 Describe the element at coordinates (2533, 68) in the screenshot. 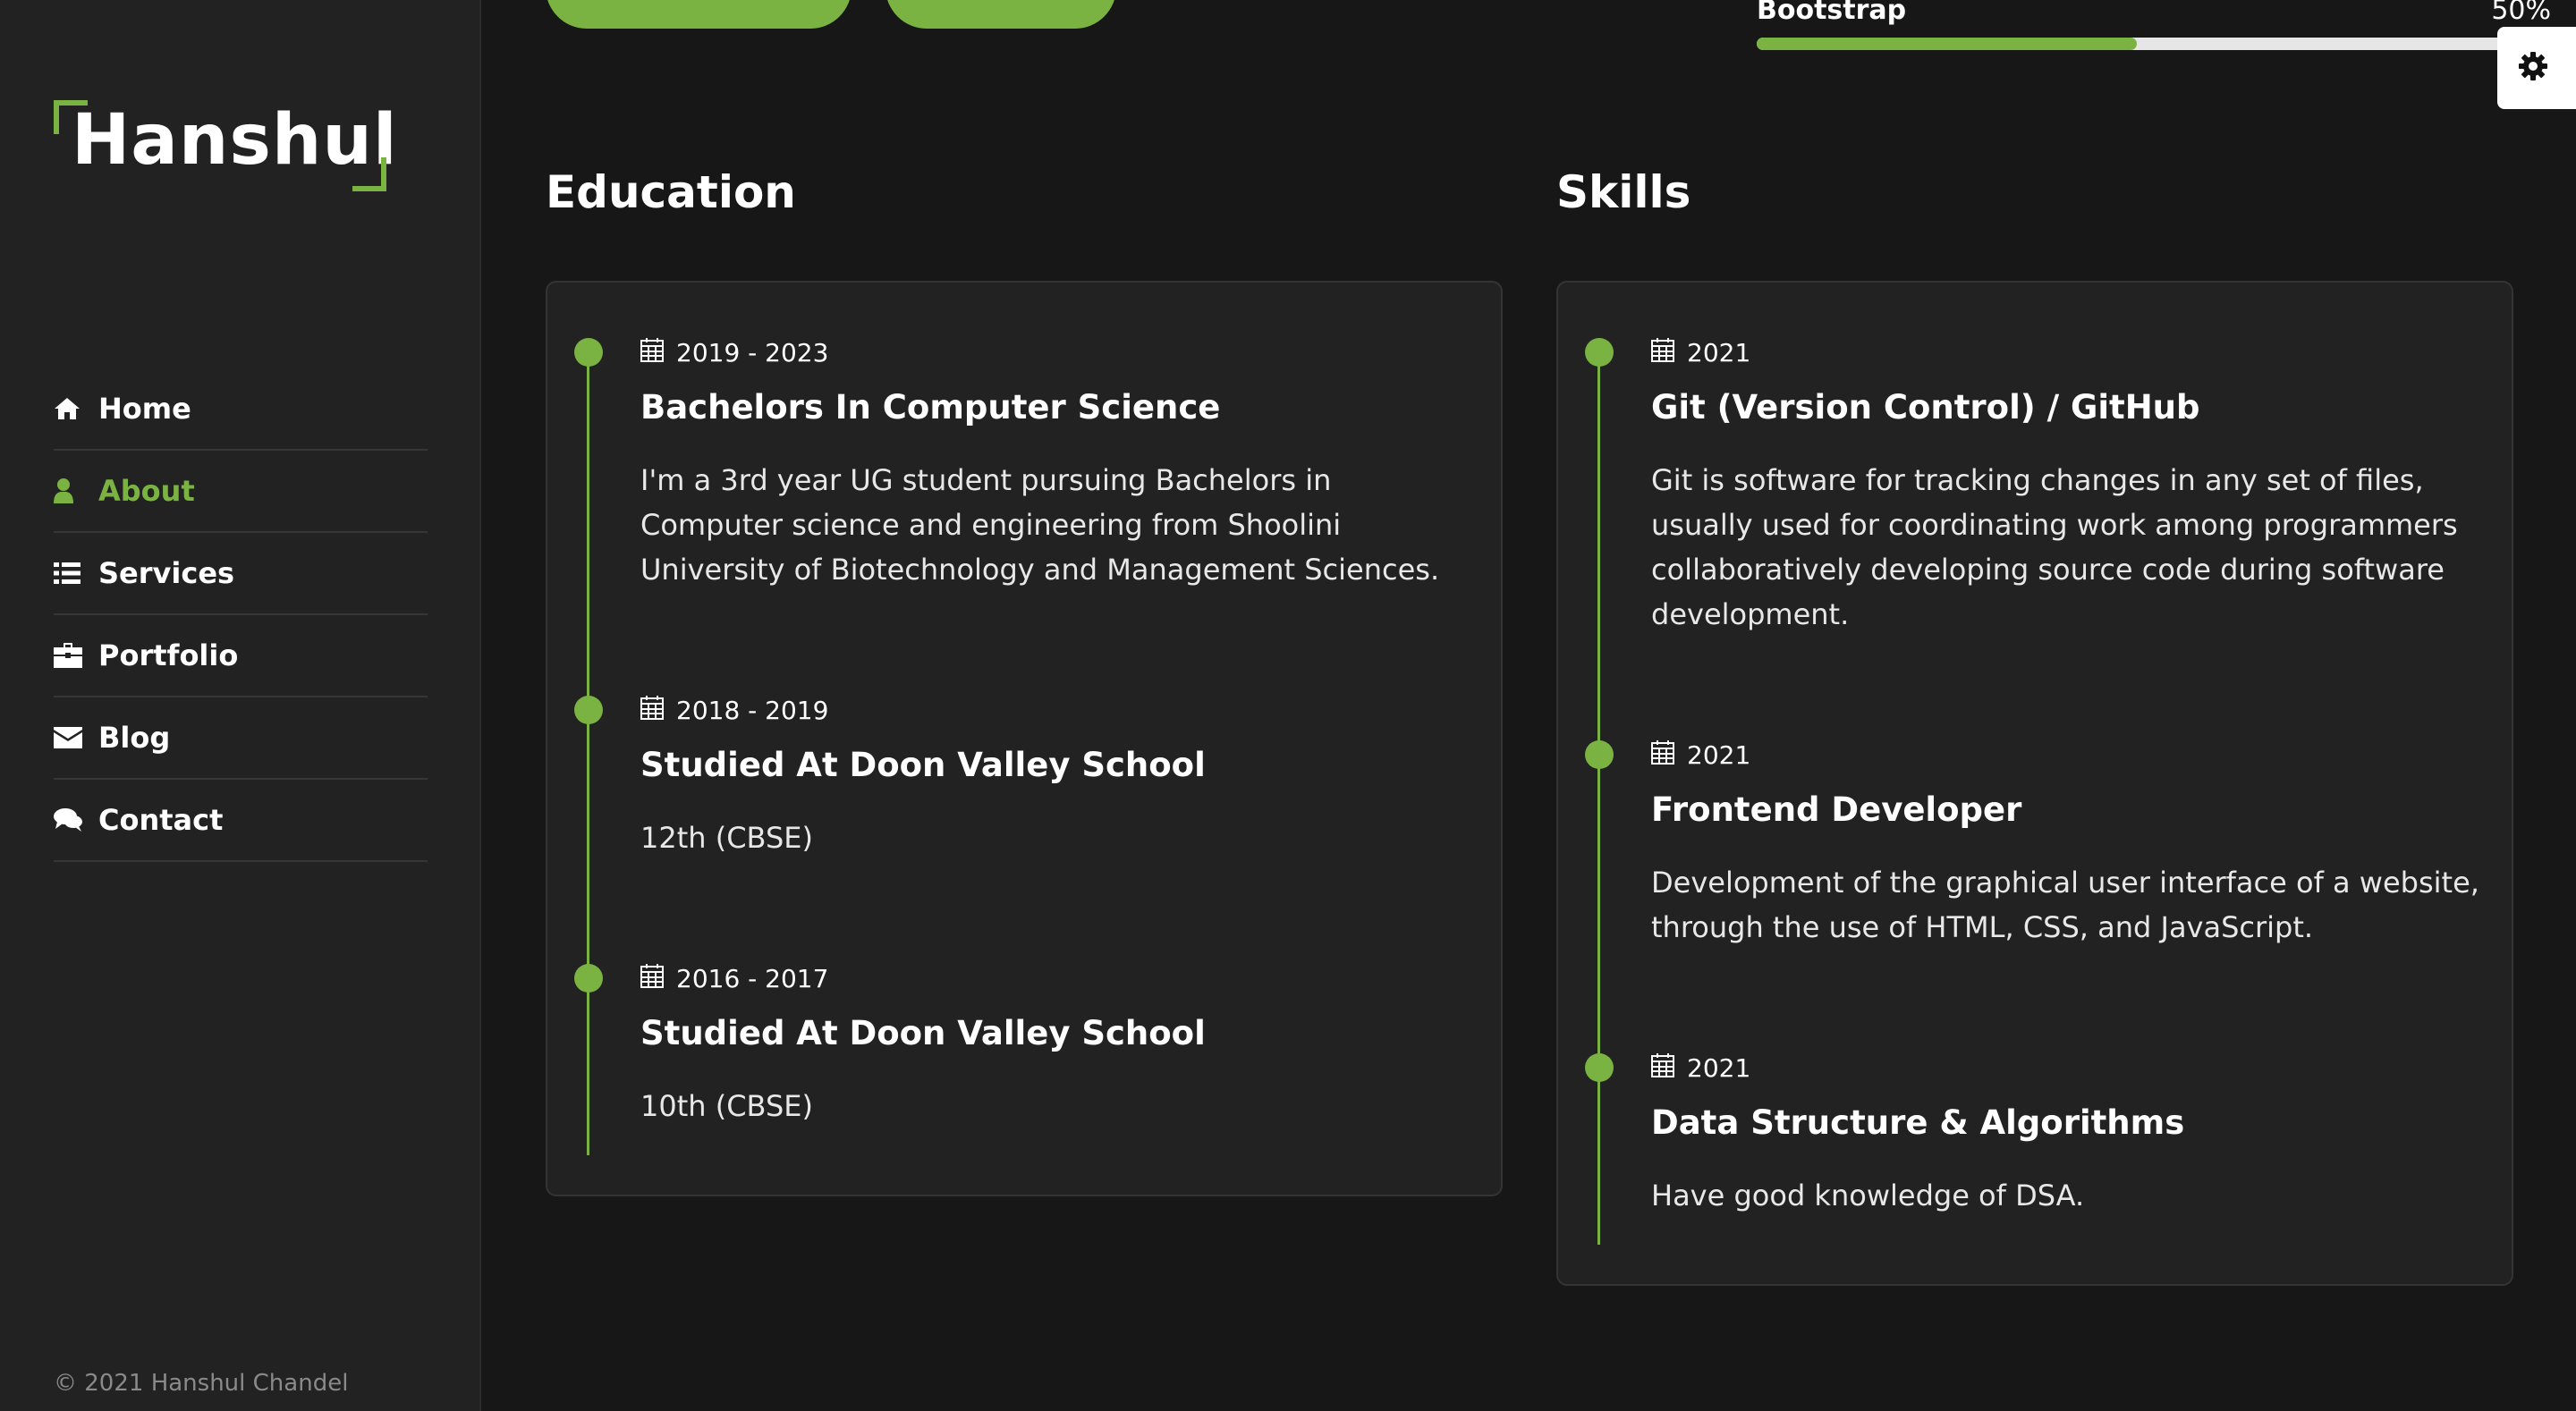

I see `gear-icon` at that location.